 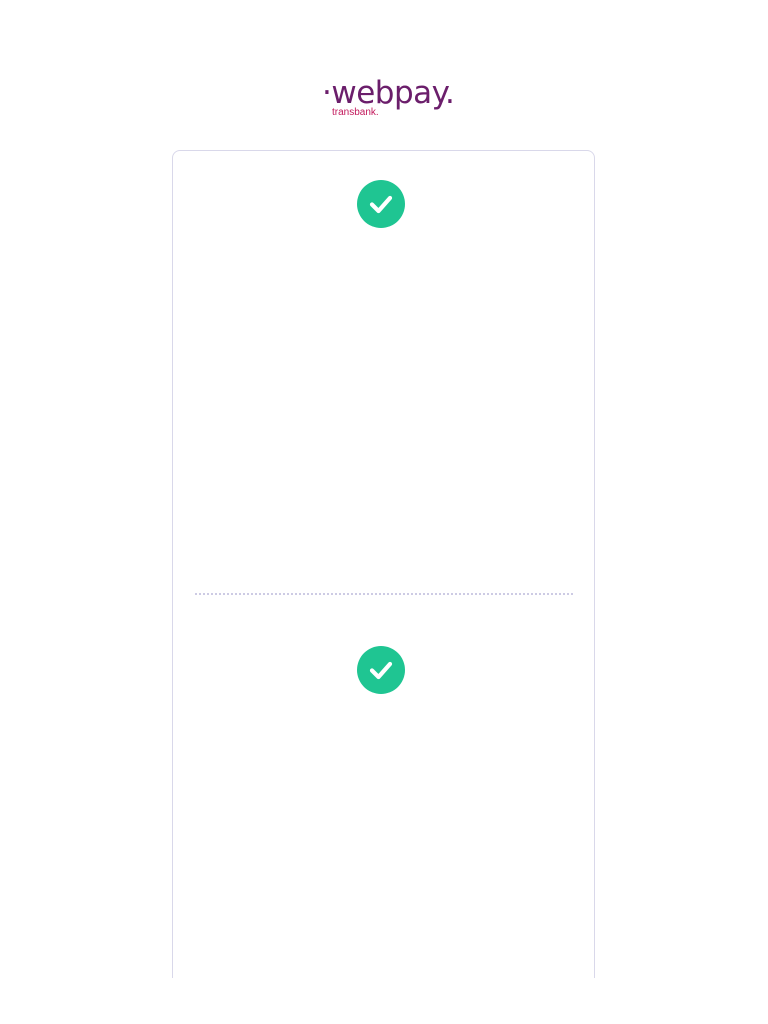 What do you see at coordinates (384, 594) in the screenshot?
I see `section-divider` at bounding box center [384, 594].